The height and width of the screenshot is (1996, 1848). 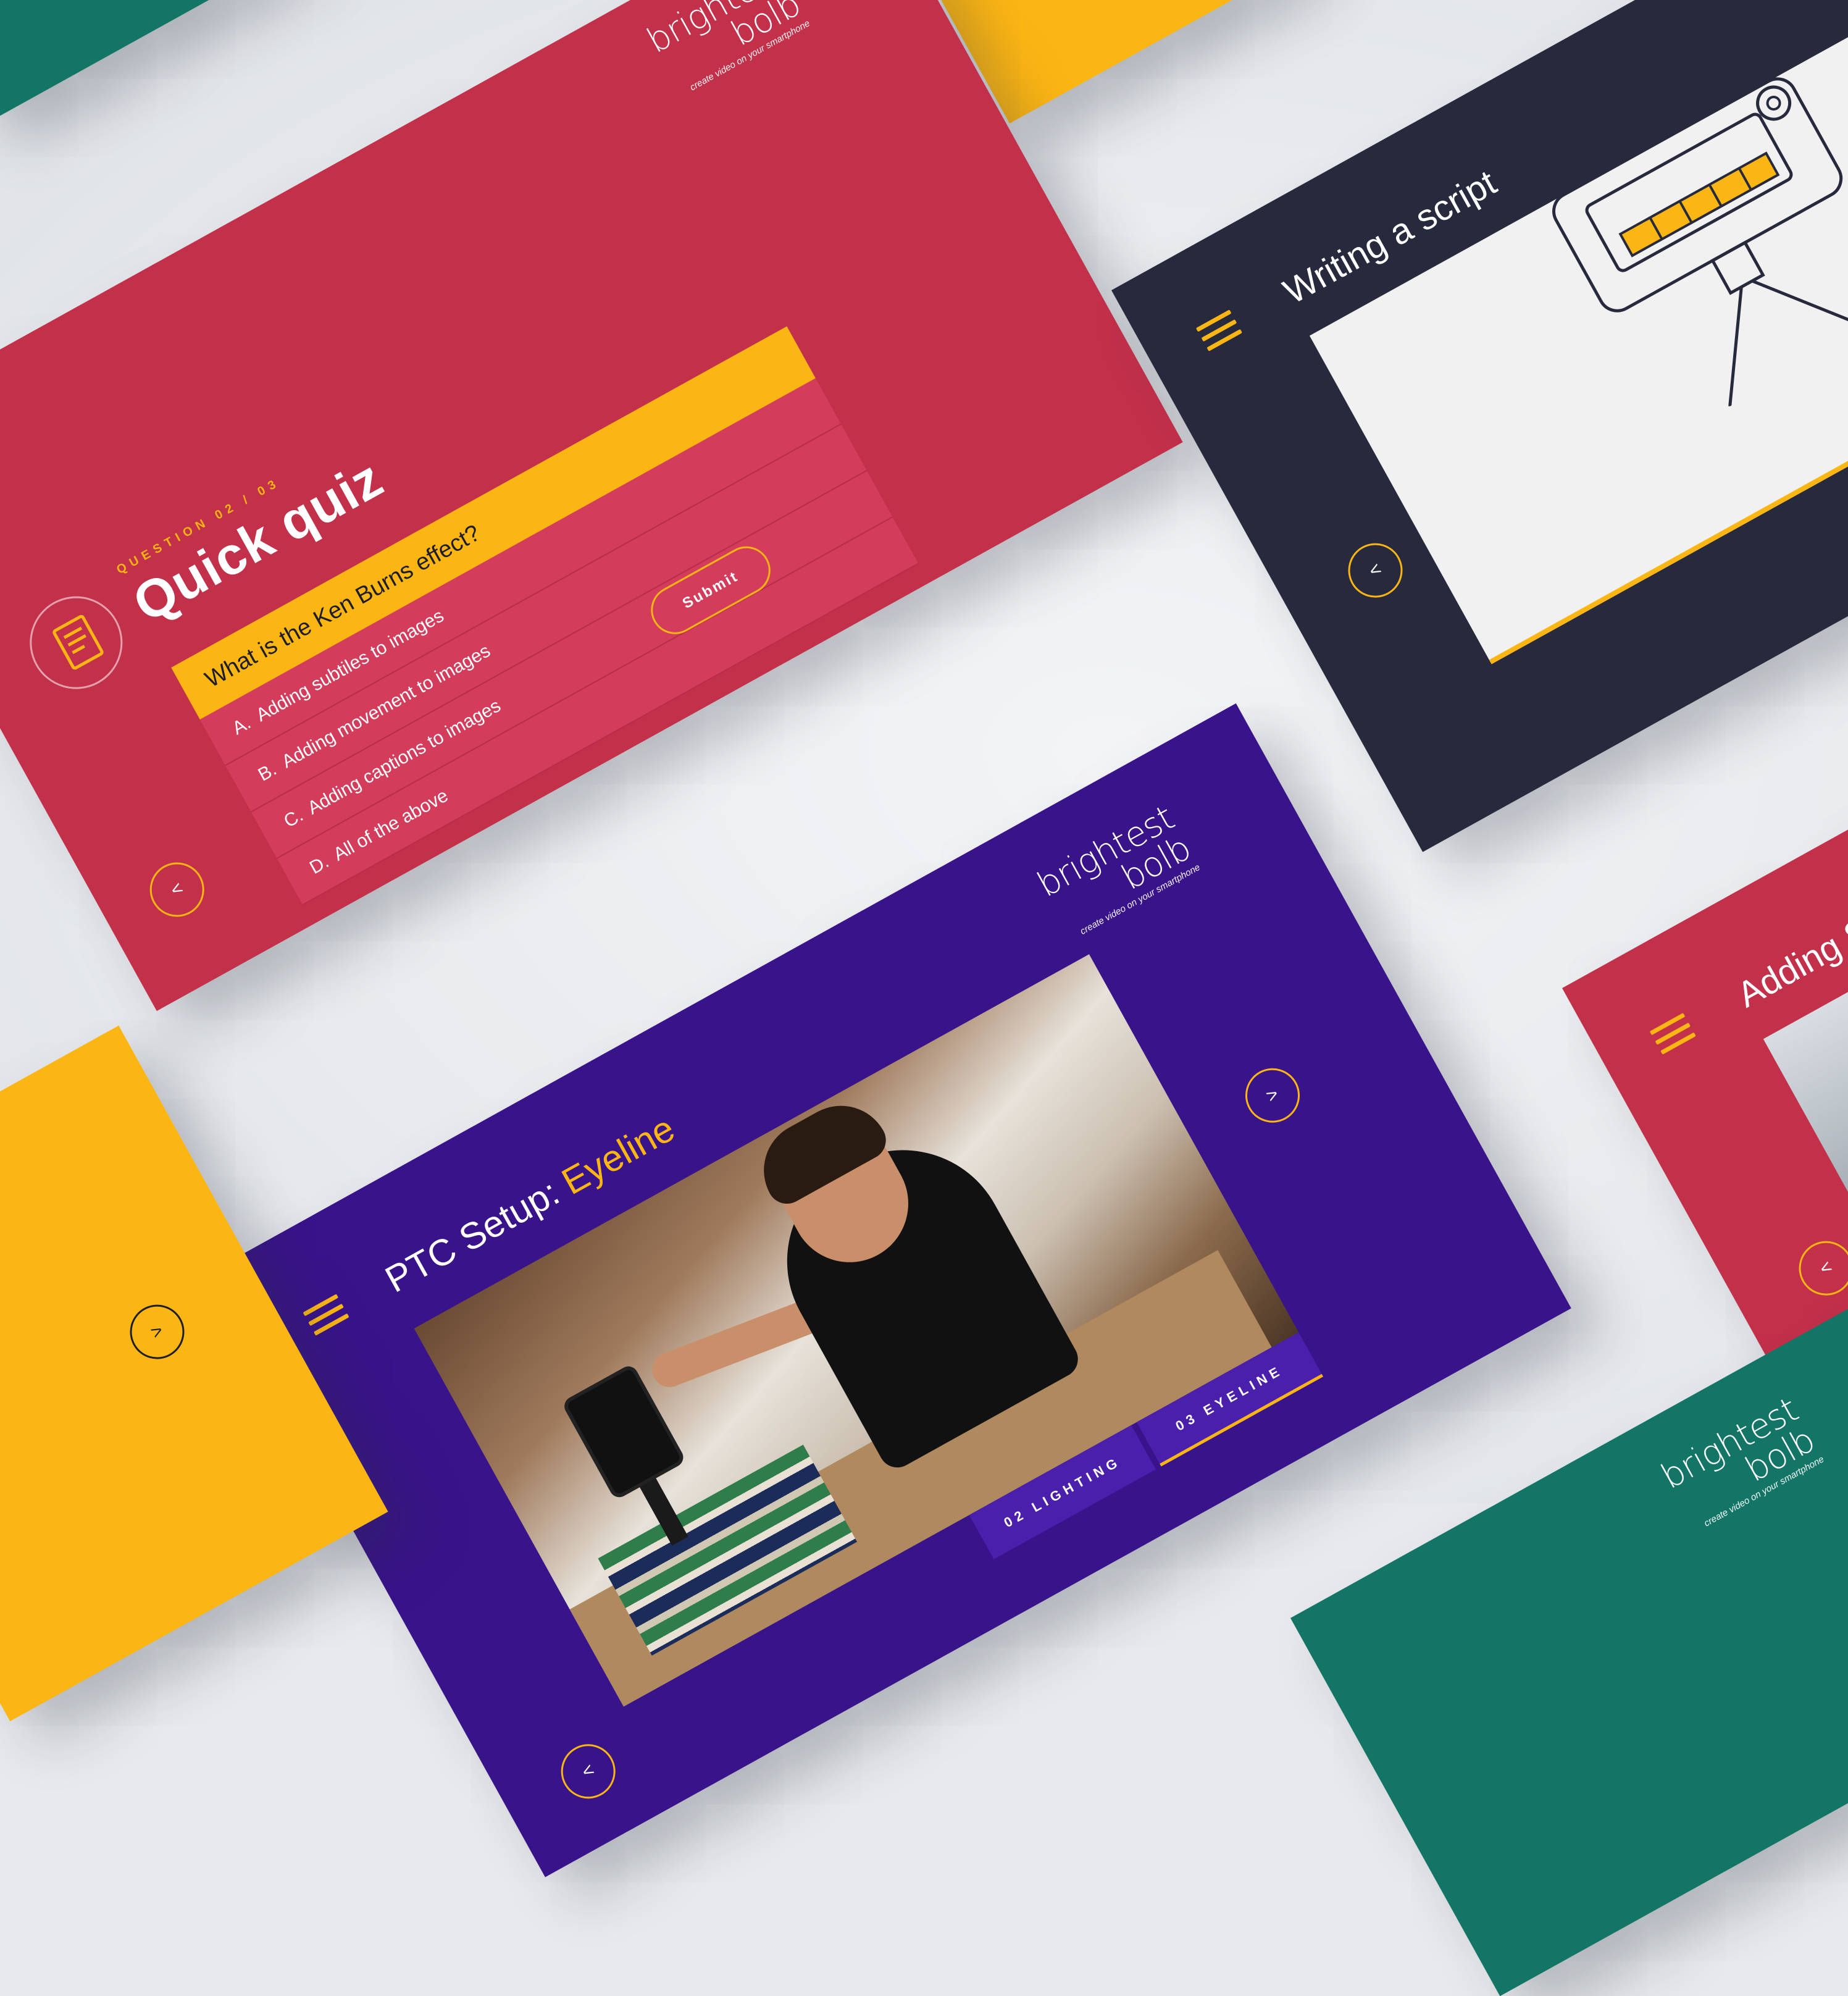 I want to click on title-accent: Eyeline, so click(x=618, y=1155).